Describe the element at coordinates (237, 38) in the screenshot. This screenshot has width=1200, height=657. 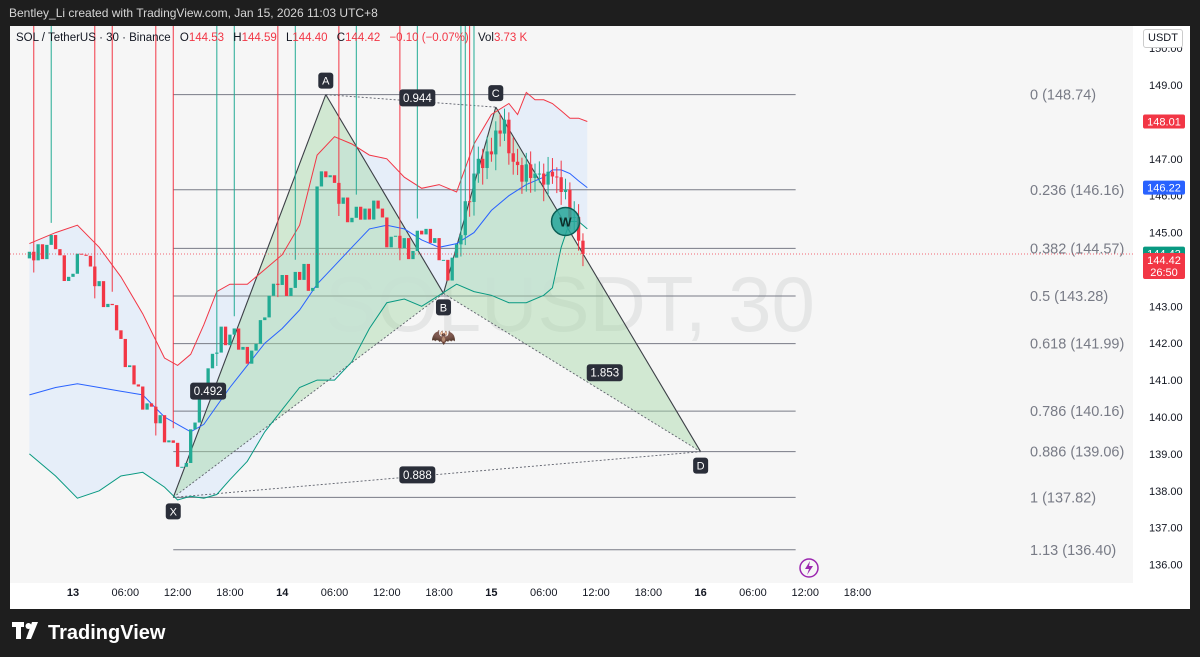
I see `high-label: H` at that location.